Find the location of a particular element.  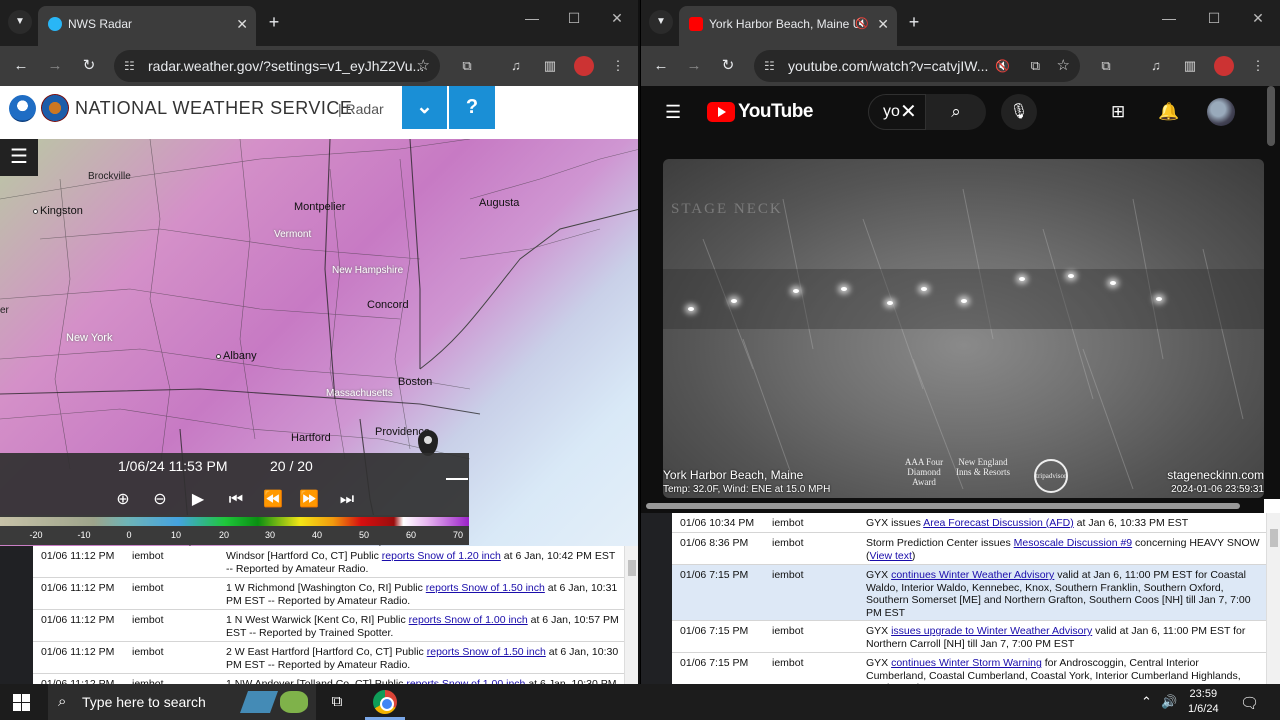

last-frame-icon: ⏭ is located at coordinates (347, 500).